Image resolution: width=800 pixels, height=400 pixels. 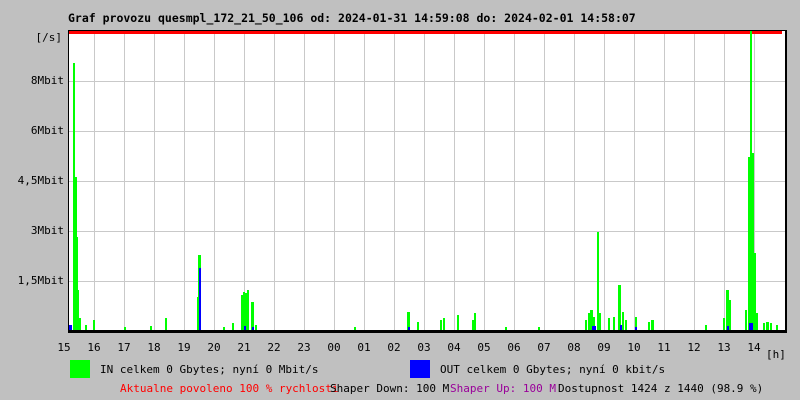 I want to click on x-tick-label: 08, so click(x=574, y=347).